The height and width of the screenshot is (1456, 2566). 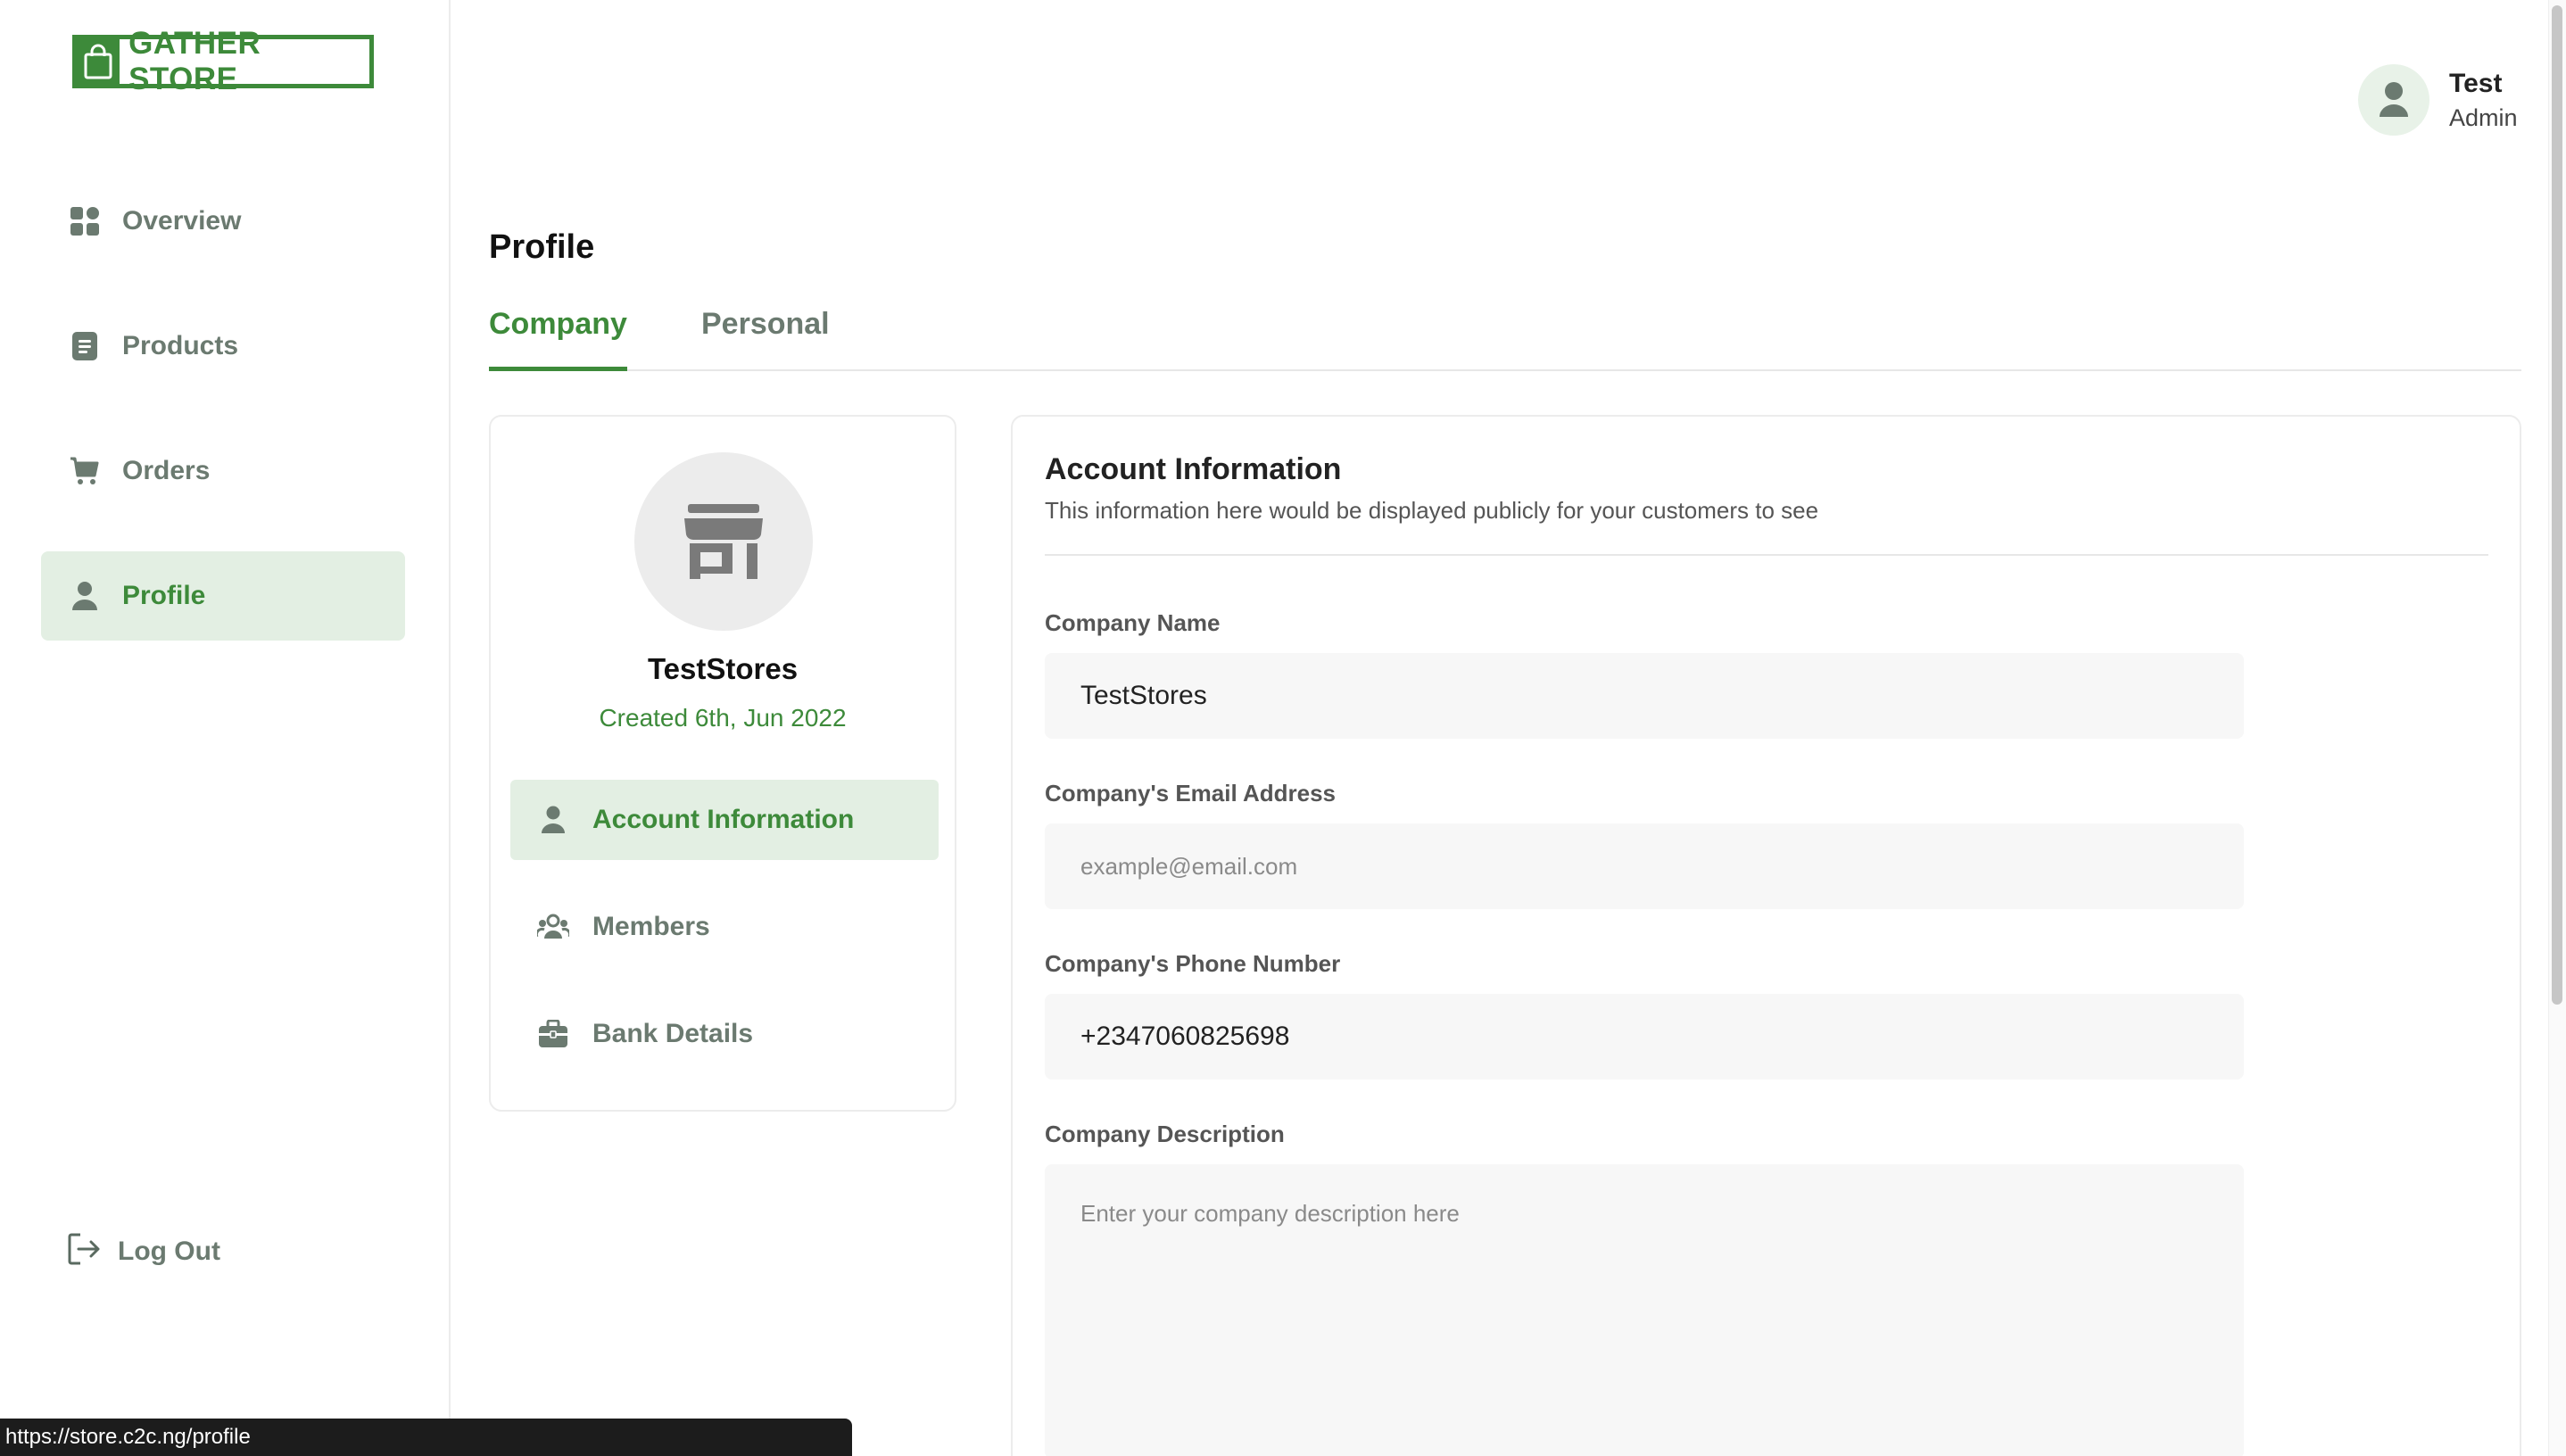 I want to click on sidebar-item-orders: Orders, so click(x=223, y=471).